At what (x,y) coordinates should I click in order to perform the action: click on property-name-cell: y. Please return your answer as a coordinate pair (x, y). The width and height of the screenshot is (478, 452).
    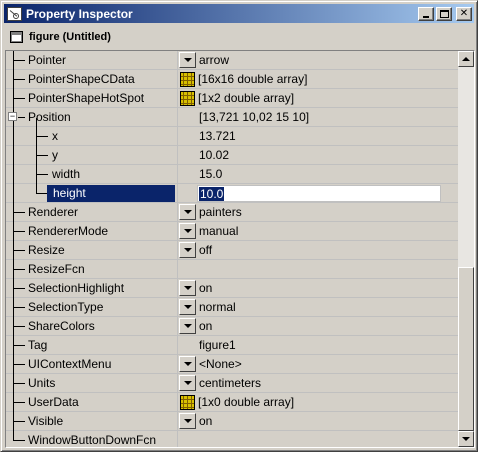
    Looking at the image, I should click on (92, 155).